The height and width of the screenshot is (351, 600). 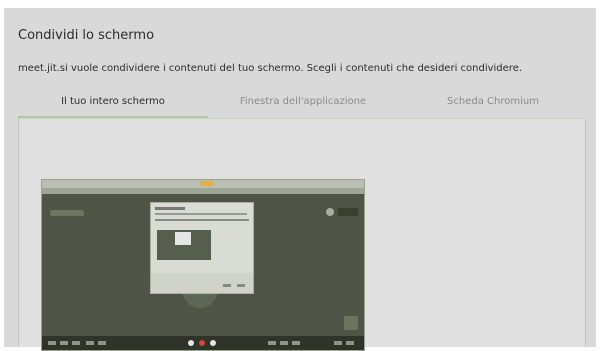 I want to click on thumbnail-modal-preview, so click(x=184, y=245).